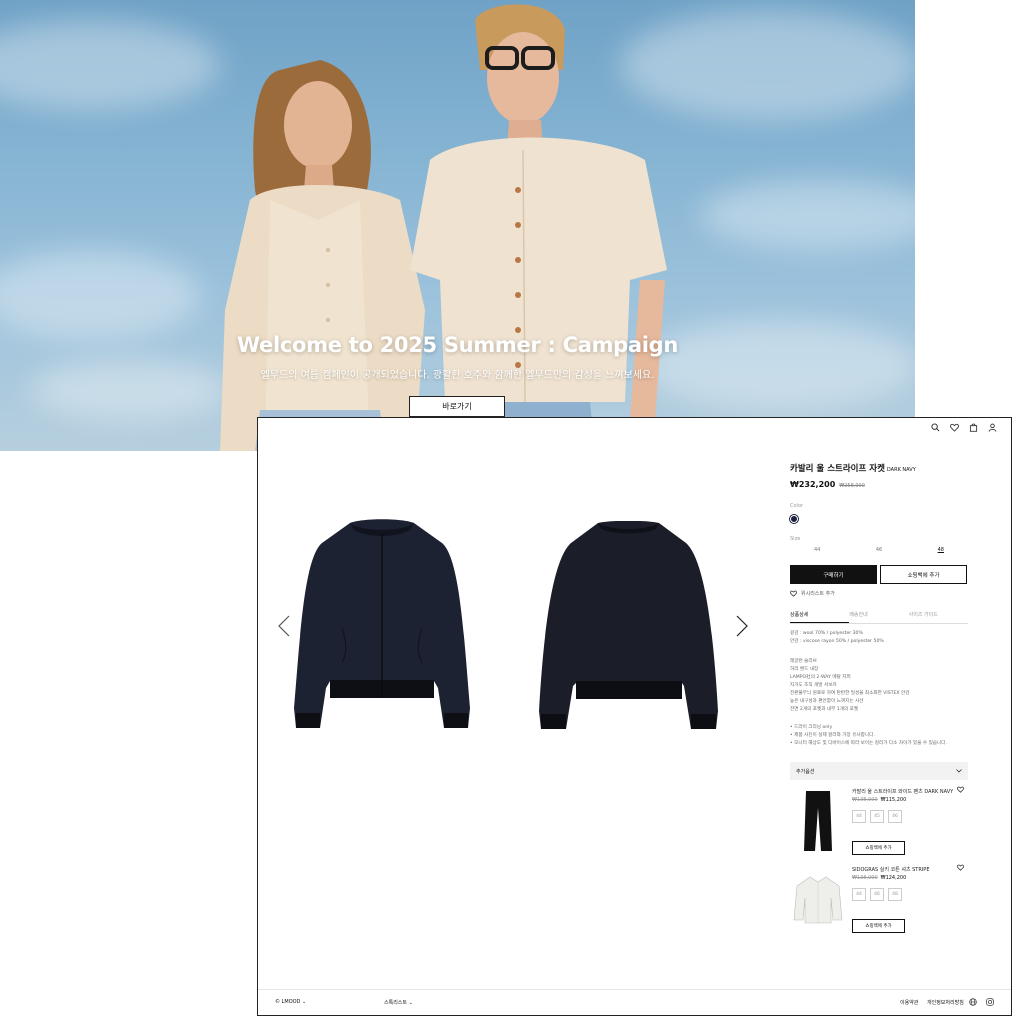 This screenshot has width=1013, height=1017. I want to click on rec-size-option: 45, so click(877, 816).